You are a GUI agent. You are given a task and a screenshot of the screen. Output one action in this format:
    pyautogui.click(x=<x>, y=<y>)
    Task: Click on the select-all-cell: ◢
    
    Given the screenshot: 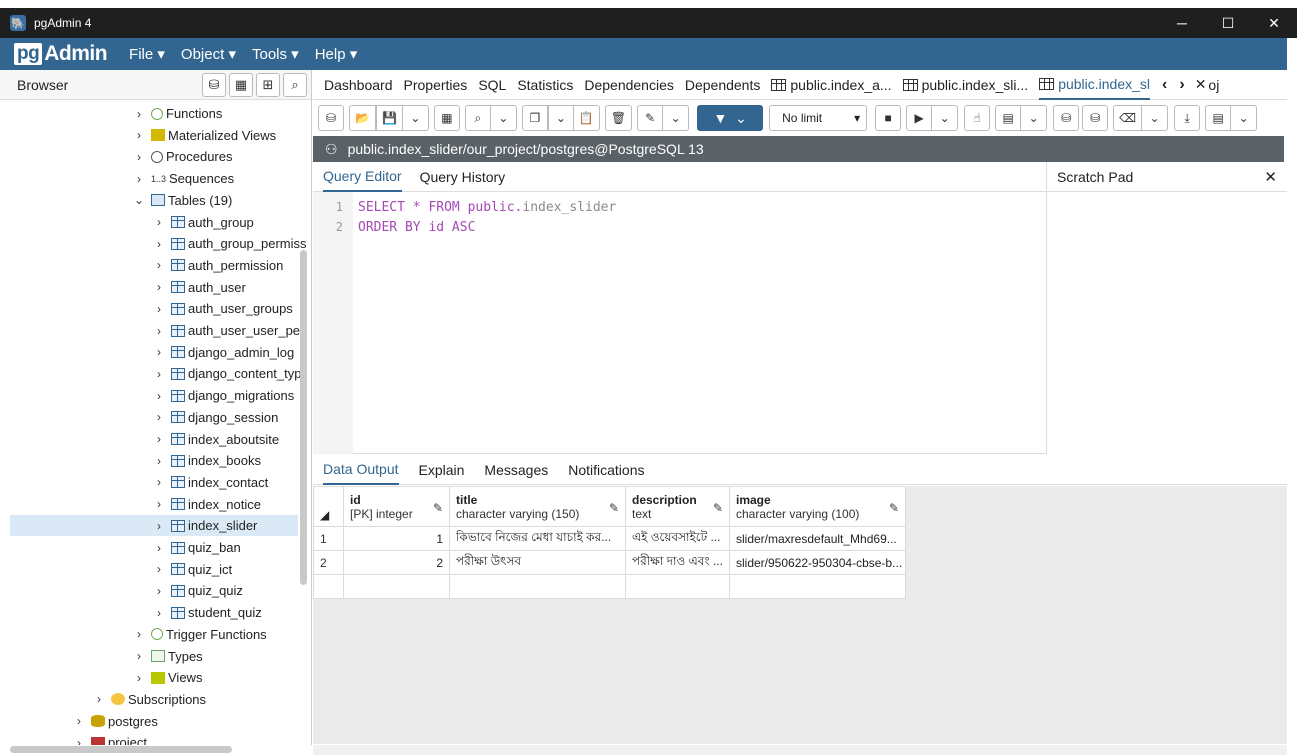 What is the action you would take?
    pyautogui.click(x=328, y=506)
    